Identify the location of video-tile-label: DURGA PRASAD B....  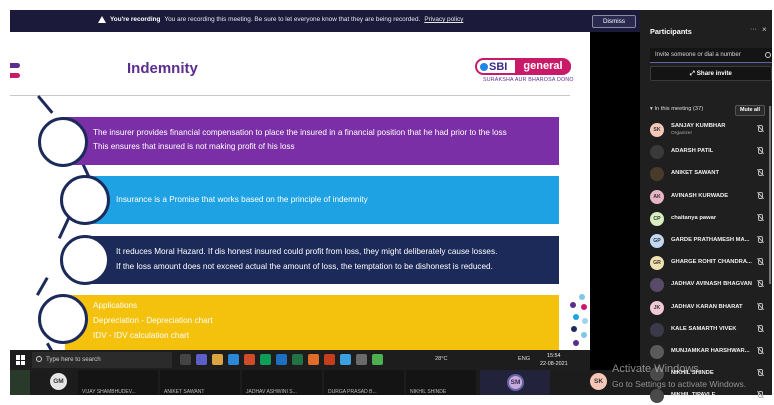
(352, 392).